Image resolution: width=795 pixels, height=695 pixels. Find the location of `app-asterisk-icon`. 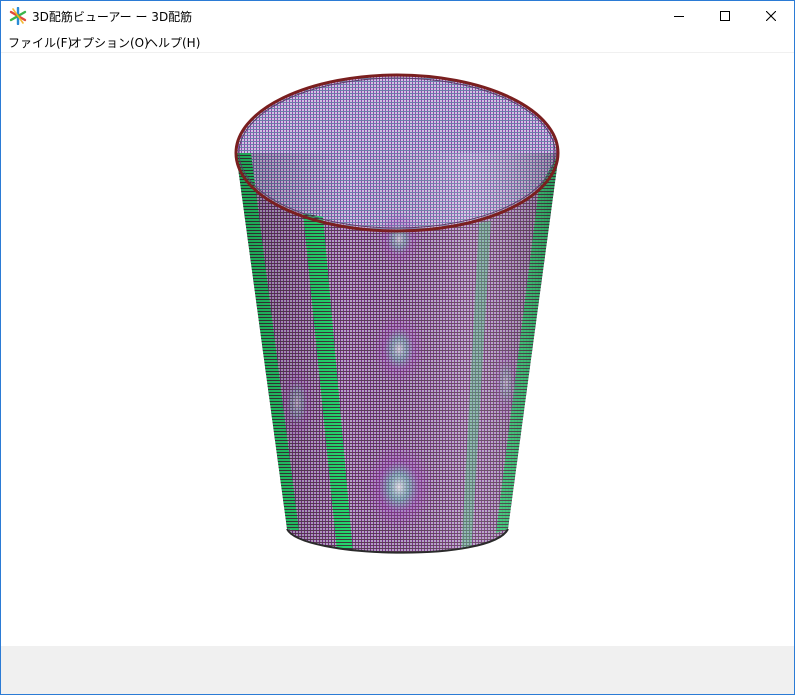

app-asterisk-icon is located at coordinates (18, 16).